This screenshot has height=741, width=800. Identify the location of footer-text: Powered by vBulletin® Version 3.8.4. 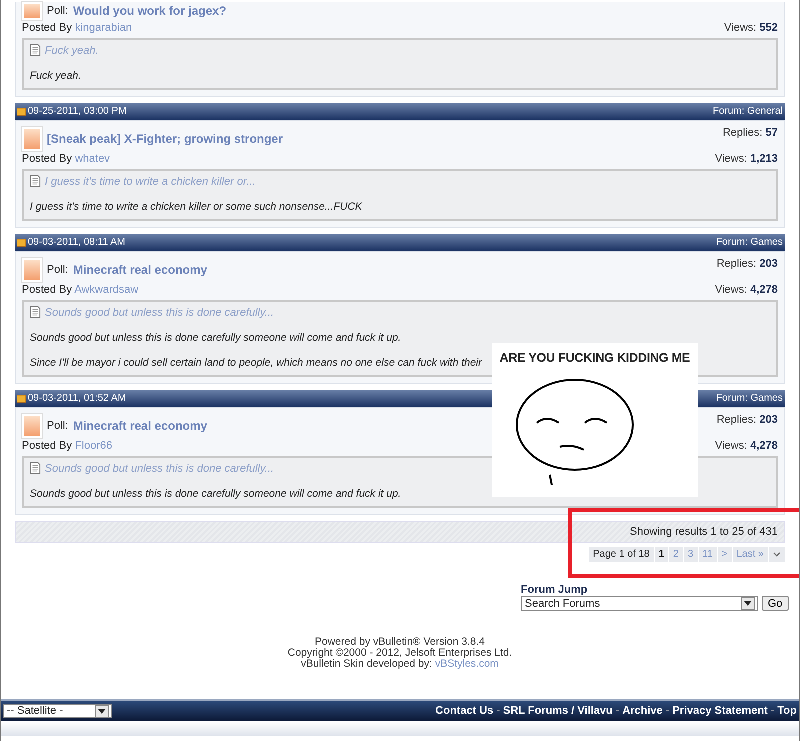
(400, 642).